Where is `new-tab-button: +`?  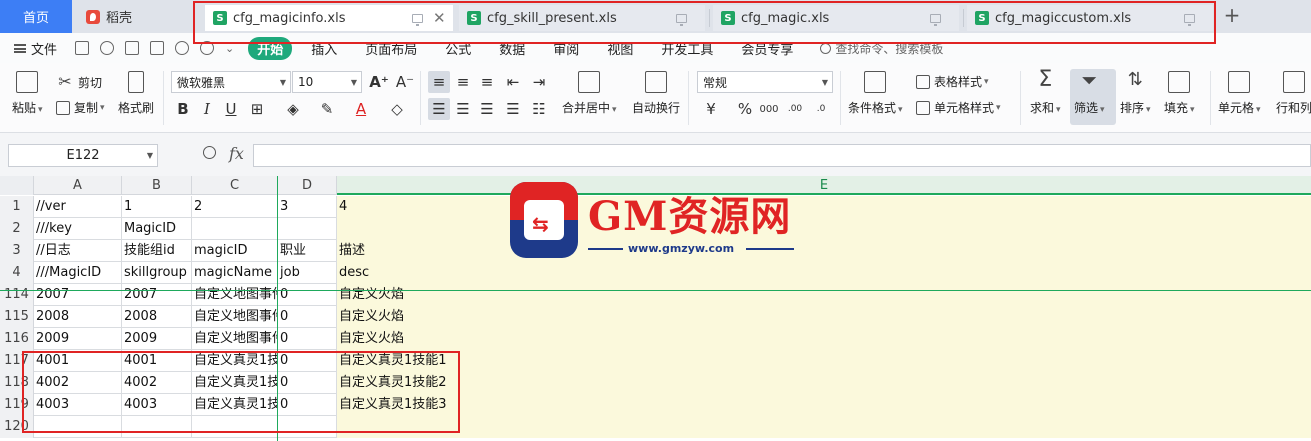 new-tab-button: + is located at coordinates (1232, 16).